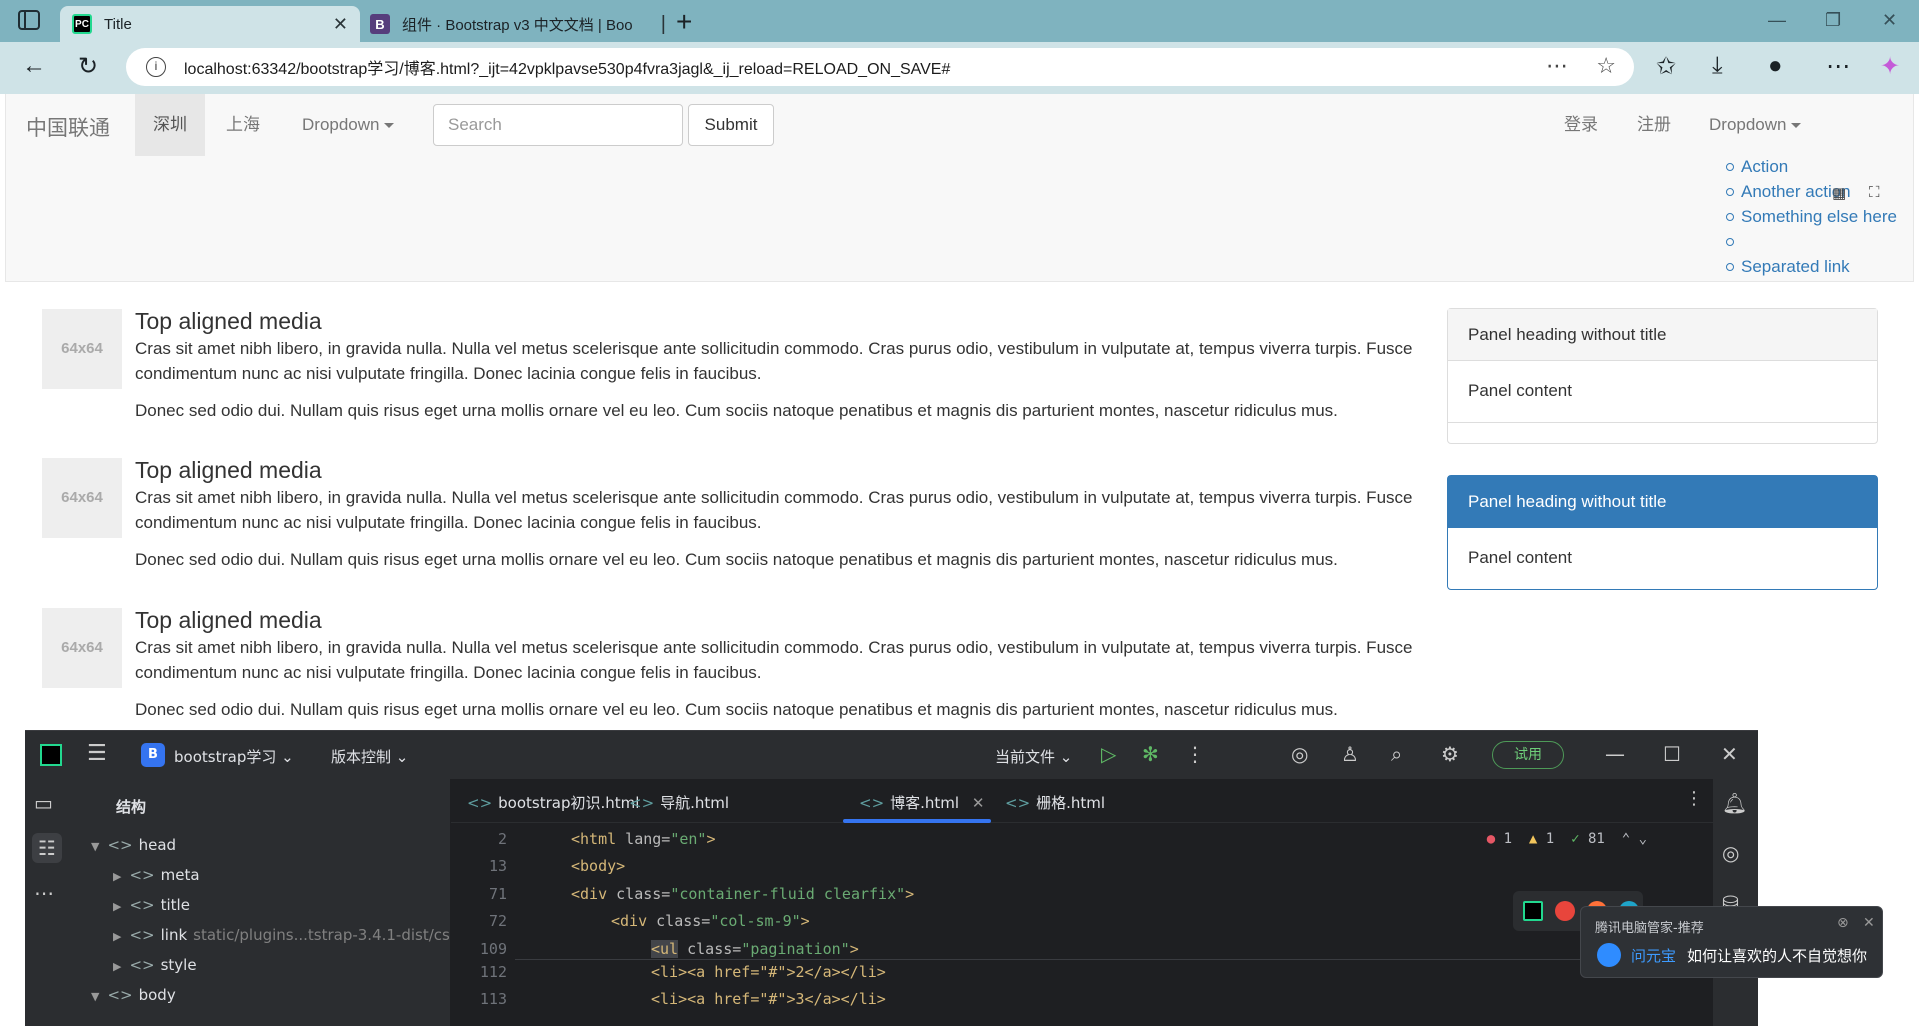 The image size is (1919, 1026). Describe the element at coordinates (768, 999) in the screenshot. I see `code-line: <li><a href="#">3</a></li>` at that location.